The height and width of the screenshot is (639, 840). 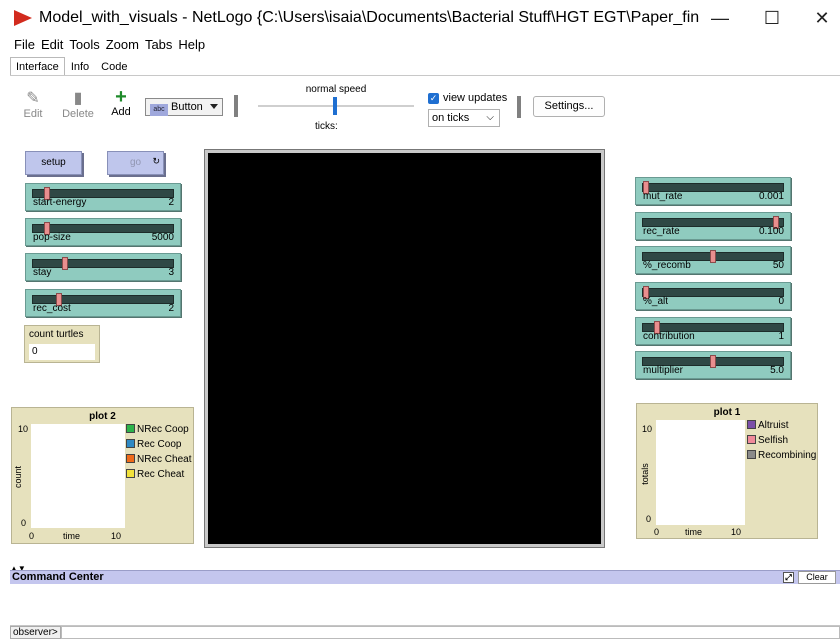 I want to click on slider-rec-cost: rec_cost 2, so click(x=103, y=303).